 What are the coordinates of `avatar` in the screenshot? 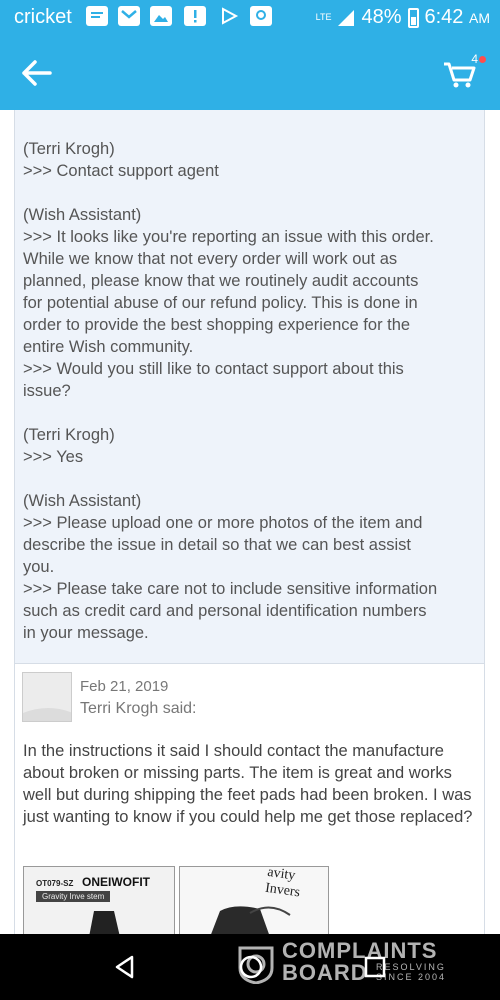 It's located at (47, 697).